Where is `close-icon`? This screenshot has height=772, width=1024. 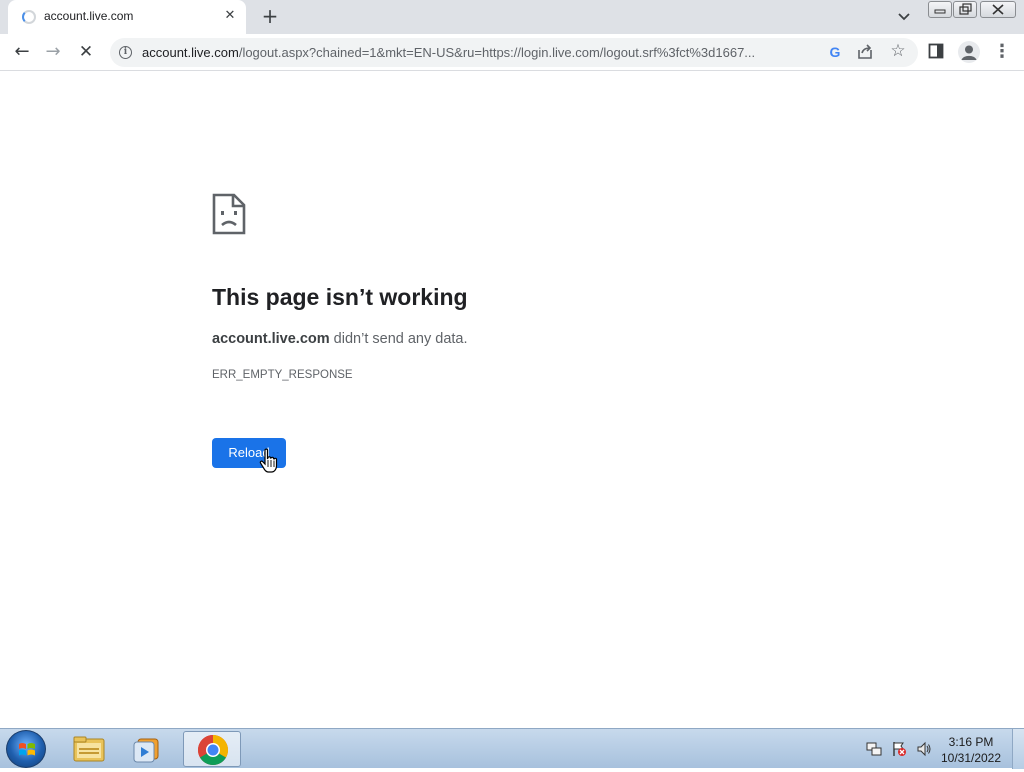 close-icon is located at coordinates (998, 9).